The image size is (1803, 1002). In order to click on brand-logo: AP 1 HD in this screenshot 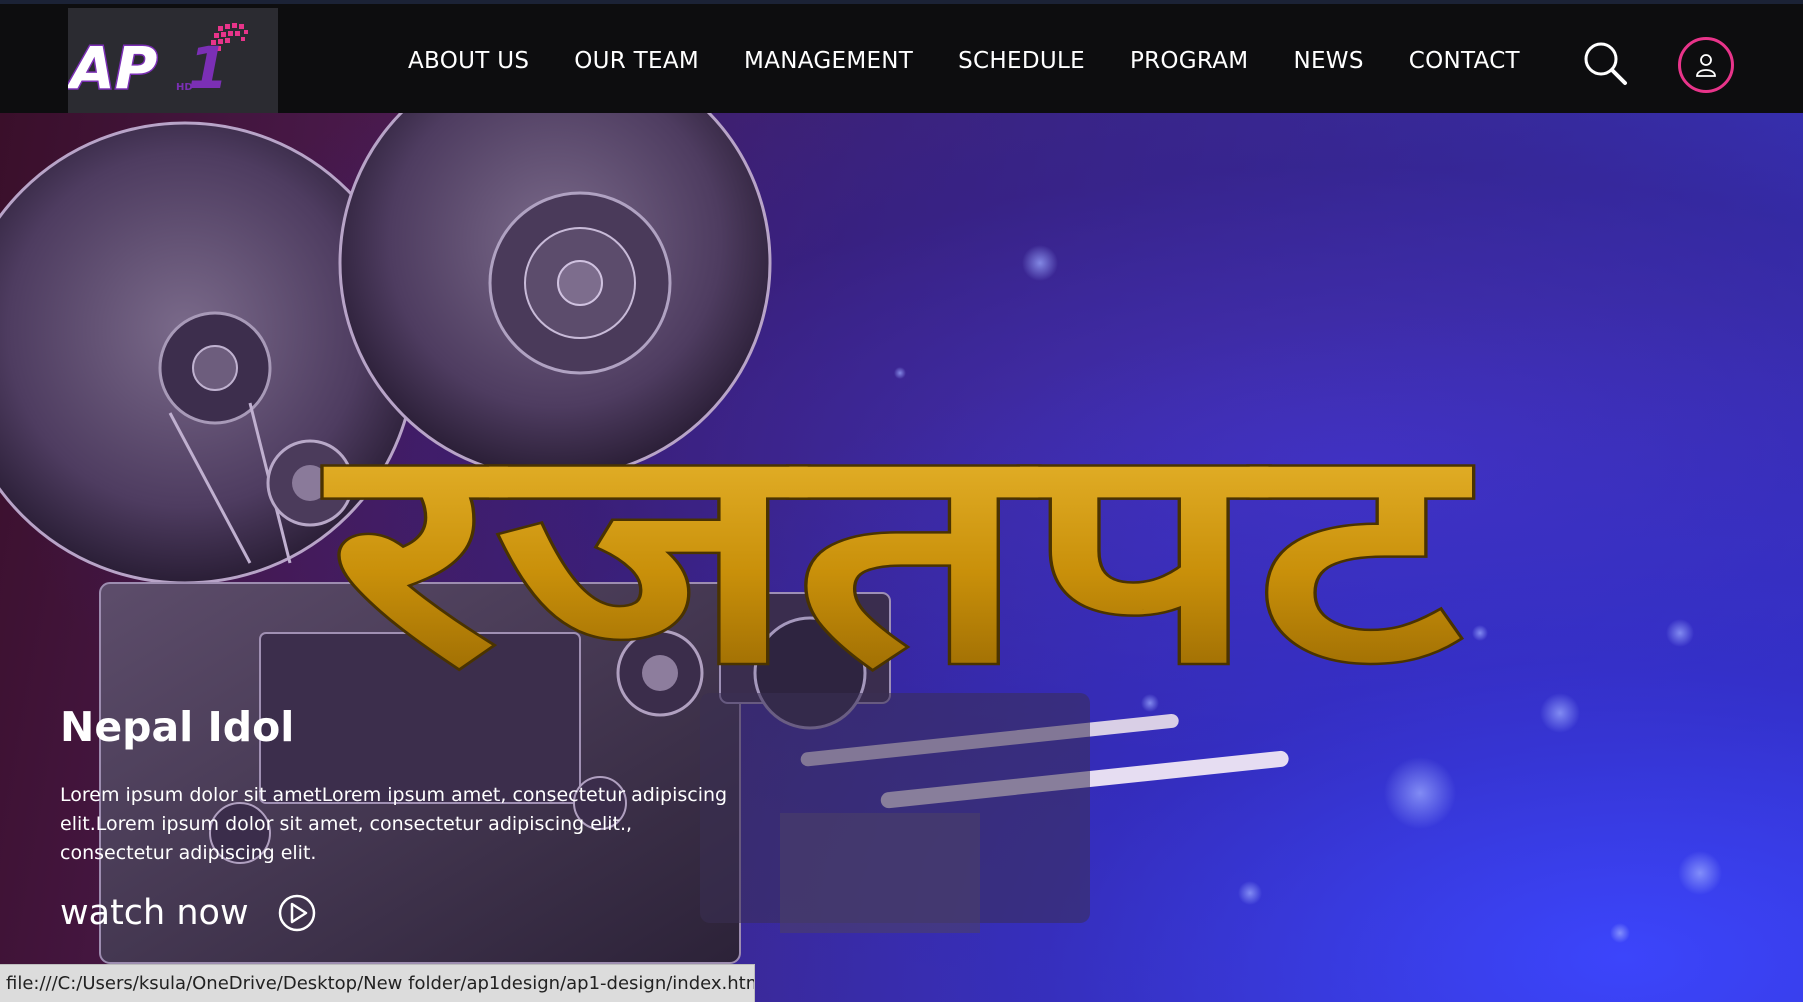, I will do `click(173, 60)`.